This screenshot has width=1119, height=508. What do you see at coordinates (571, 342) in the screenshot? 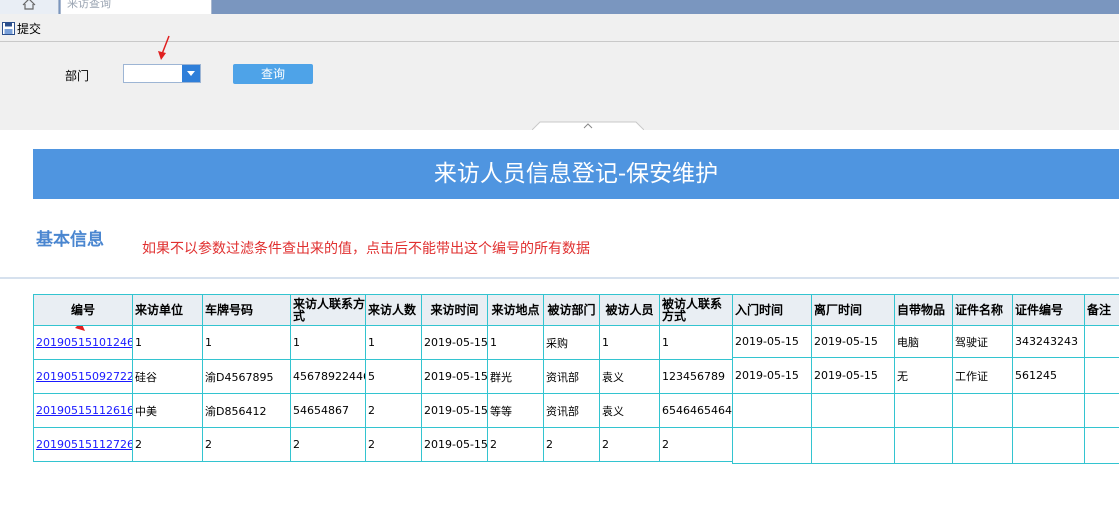
I see `table-cell: 采购` at bounding box center [571, 342].